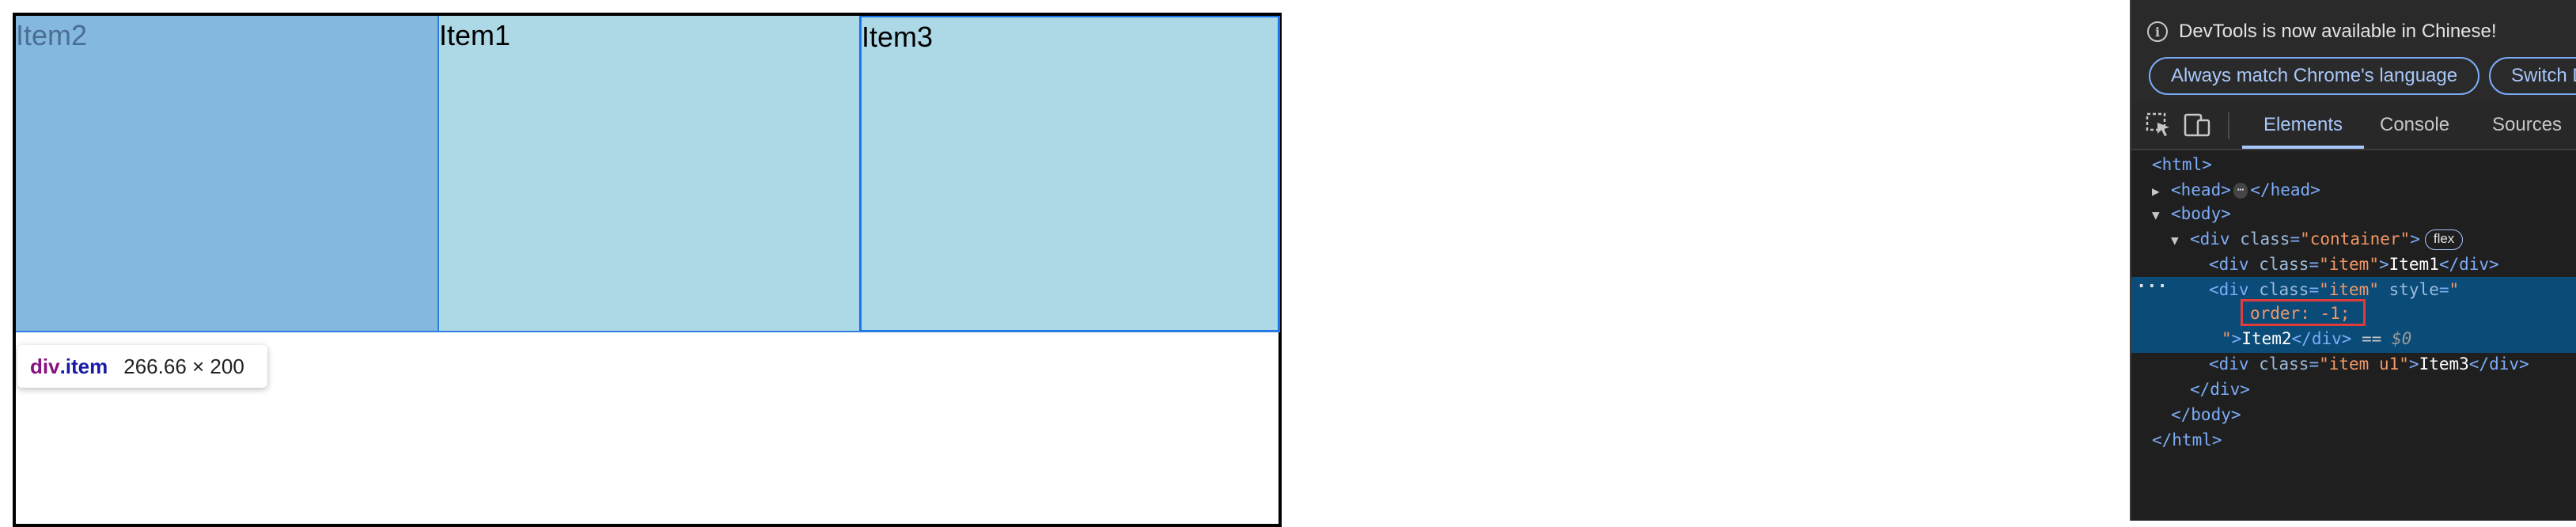  I want to click on item2-close-tag: </div>, so click(2321, 338).